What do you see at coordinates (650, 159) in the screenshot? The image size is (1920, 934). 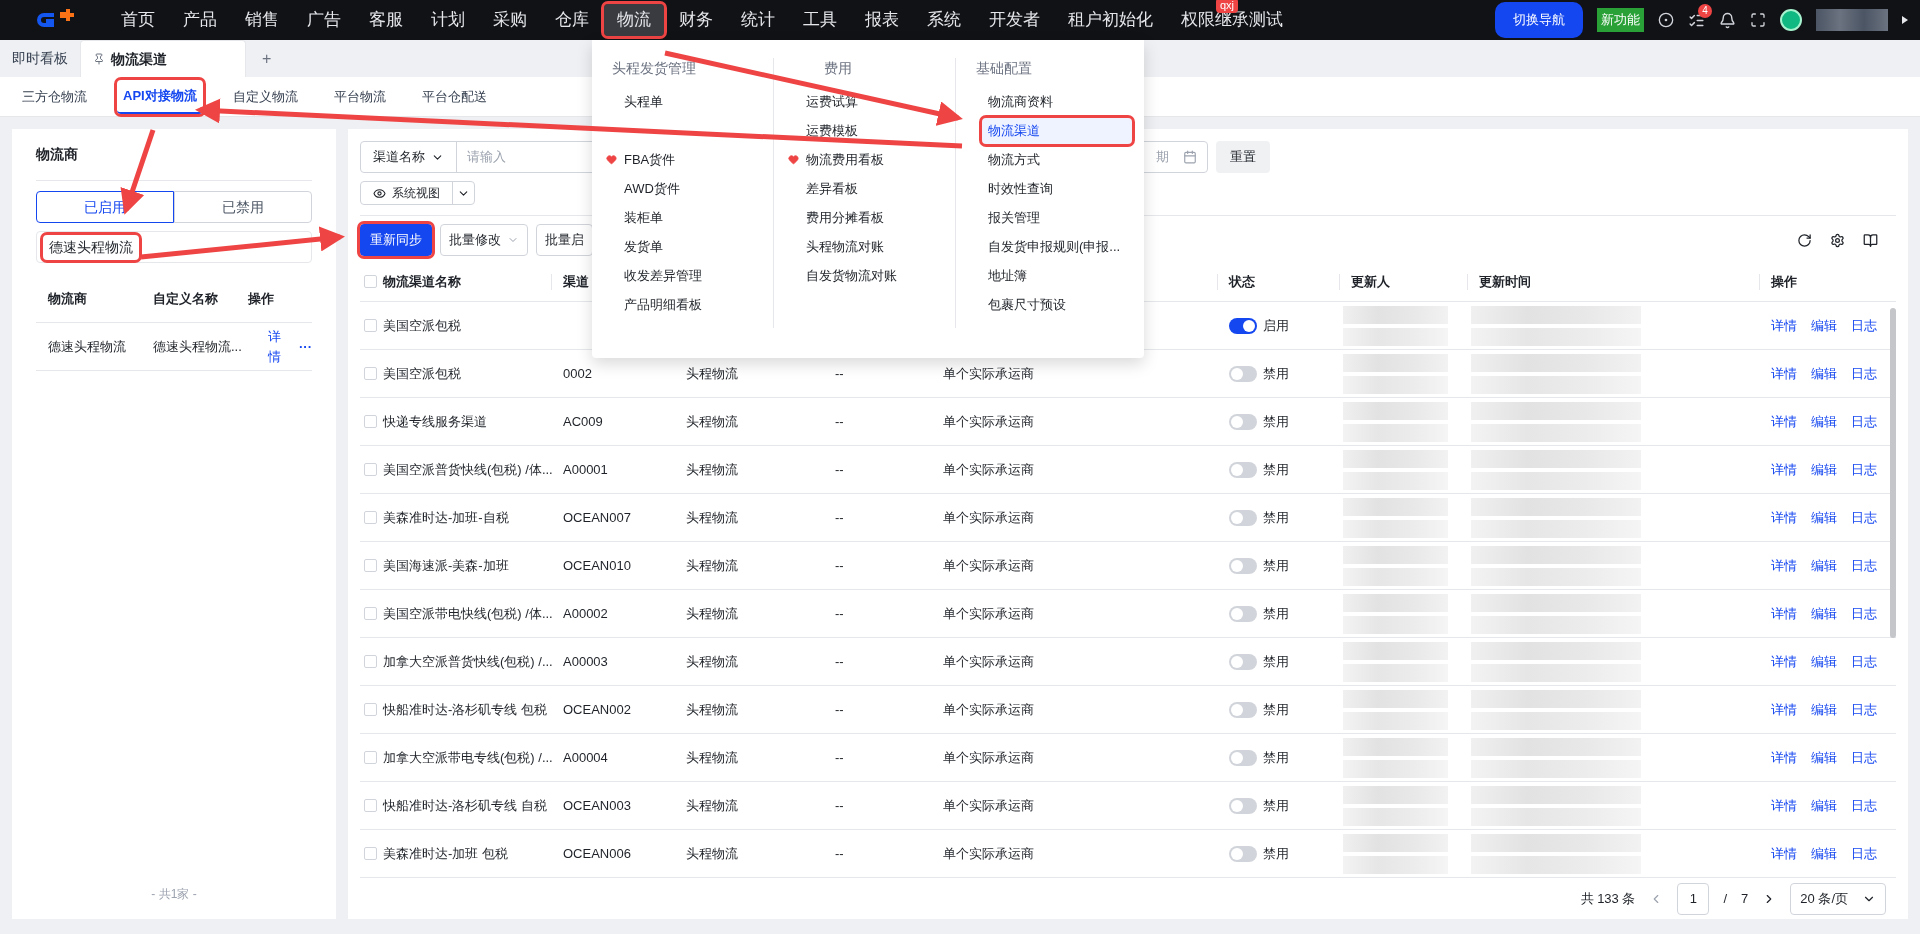 I see `menu-item: FBA货件` at bounding box center [650, 159].